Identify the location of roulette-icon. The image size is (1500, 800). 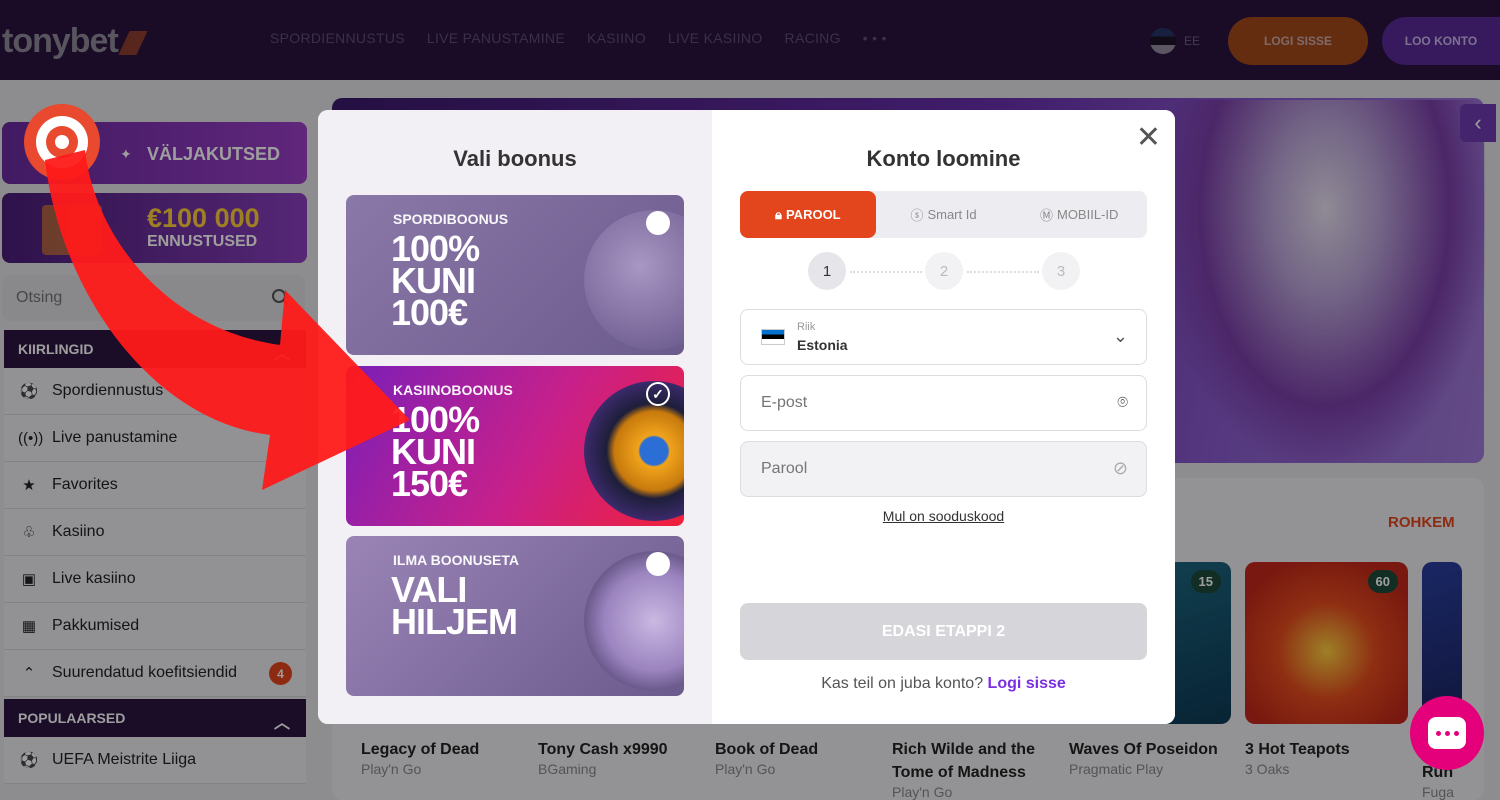
(634, 451).